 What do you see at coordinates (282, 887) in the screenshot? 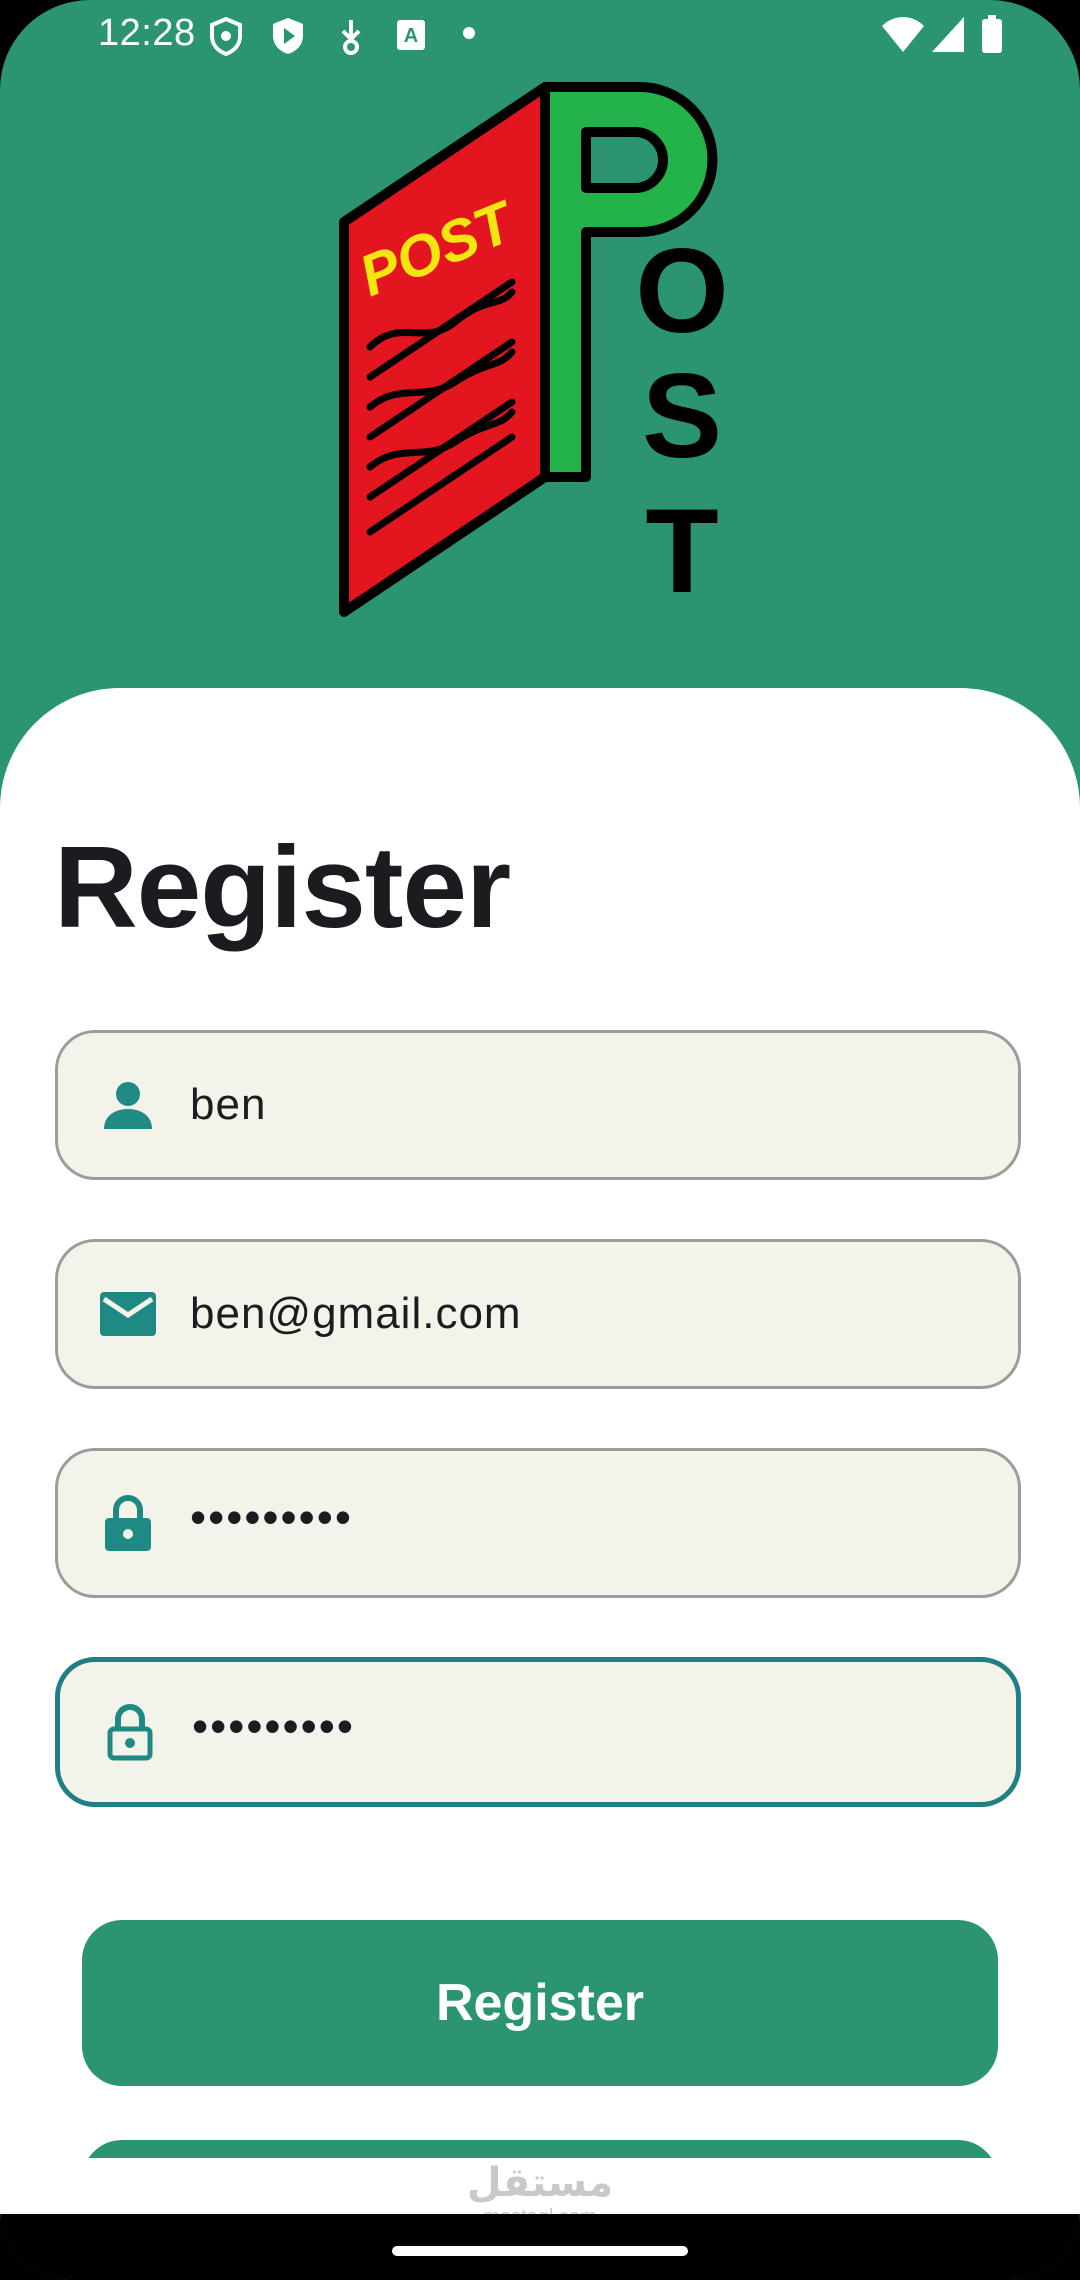
I see `page-title: Register` at bounding box center [282, 887].